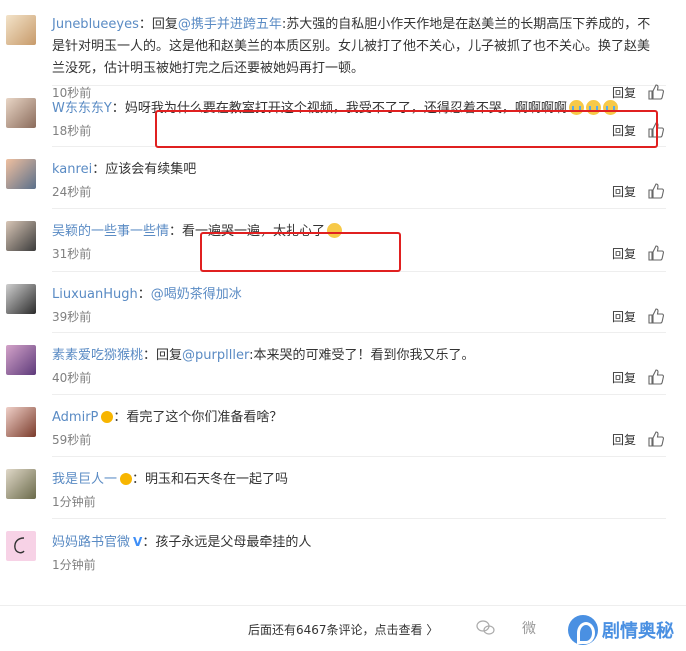  Describe the element at coordinates (95, 24) in the screenshot. I see `username-link: Juneblueeyes` at that location.